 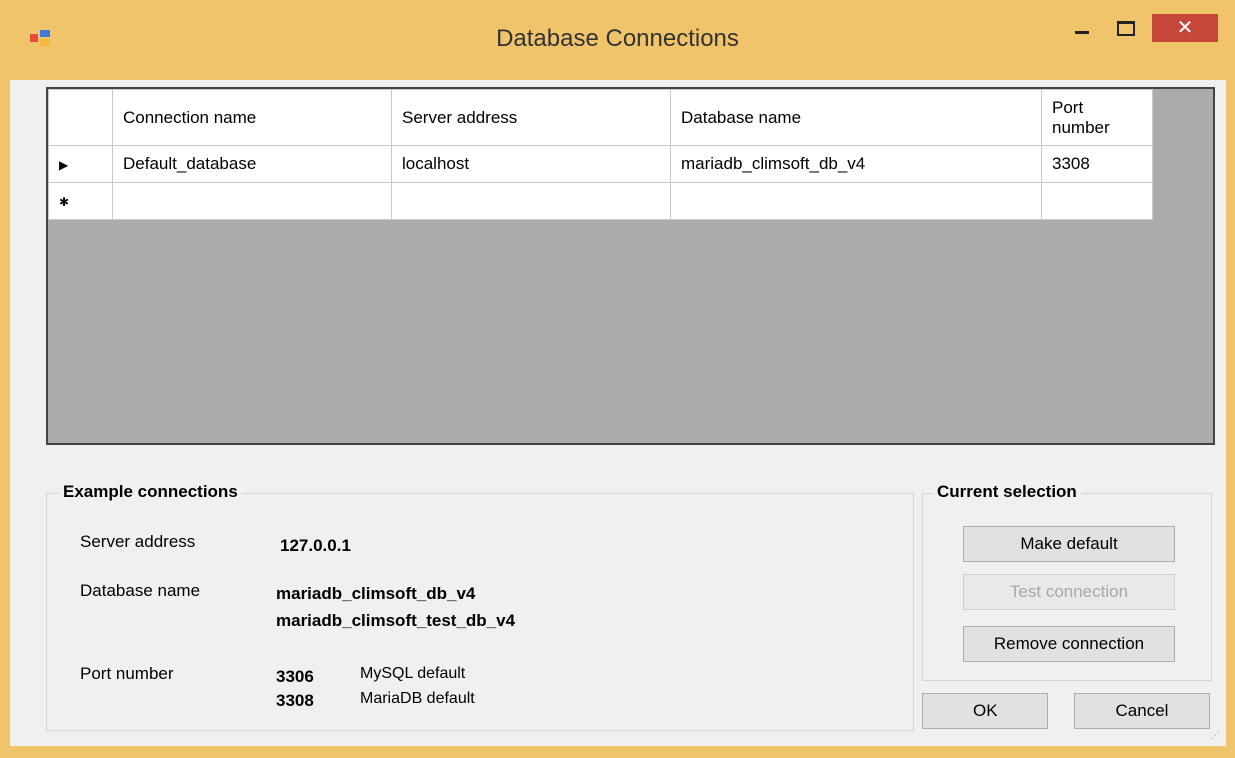 I want to click on port-mysql-example: 3306, so click(x=295, y=676).